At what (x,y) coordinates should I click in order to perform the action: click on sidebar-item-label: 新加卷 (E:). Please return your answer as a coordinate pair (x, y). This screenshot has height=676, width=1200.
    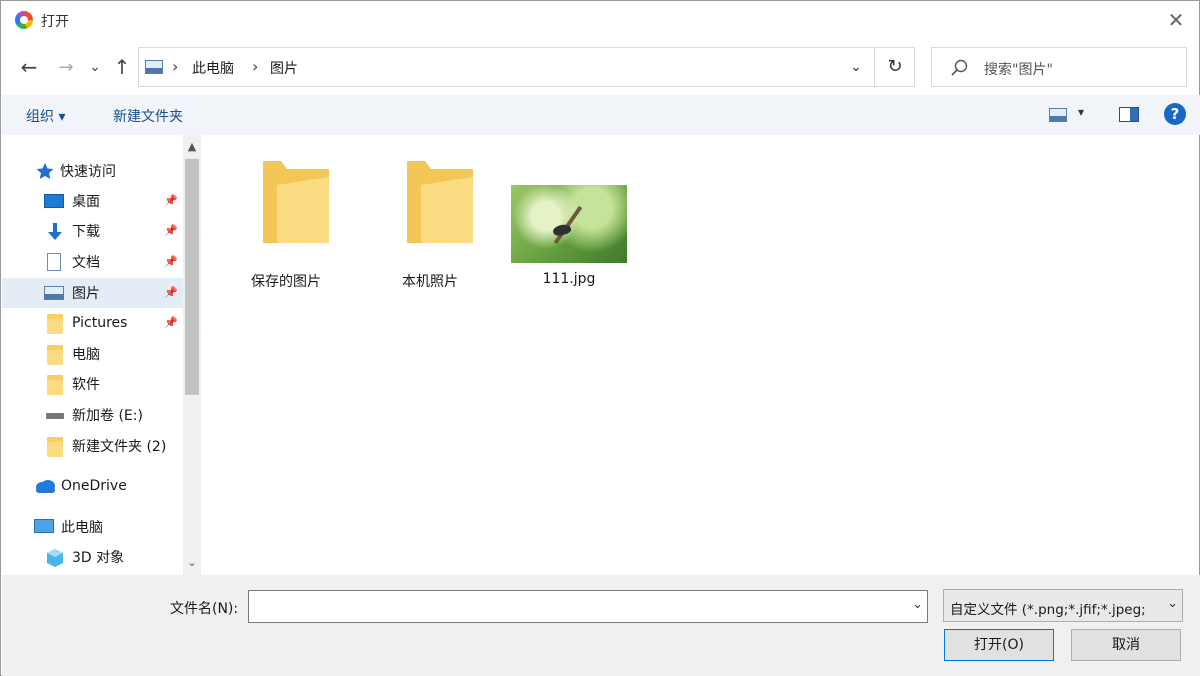
    Looking at the image, I should click on (107, 416).